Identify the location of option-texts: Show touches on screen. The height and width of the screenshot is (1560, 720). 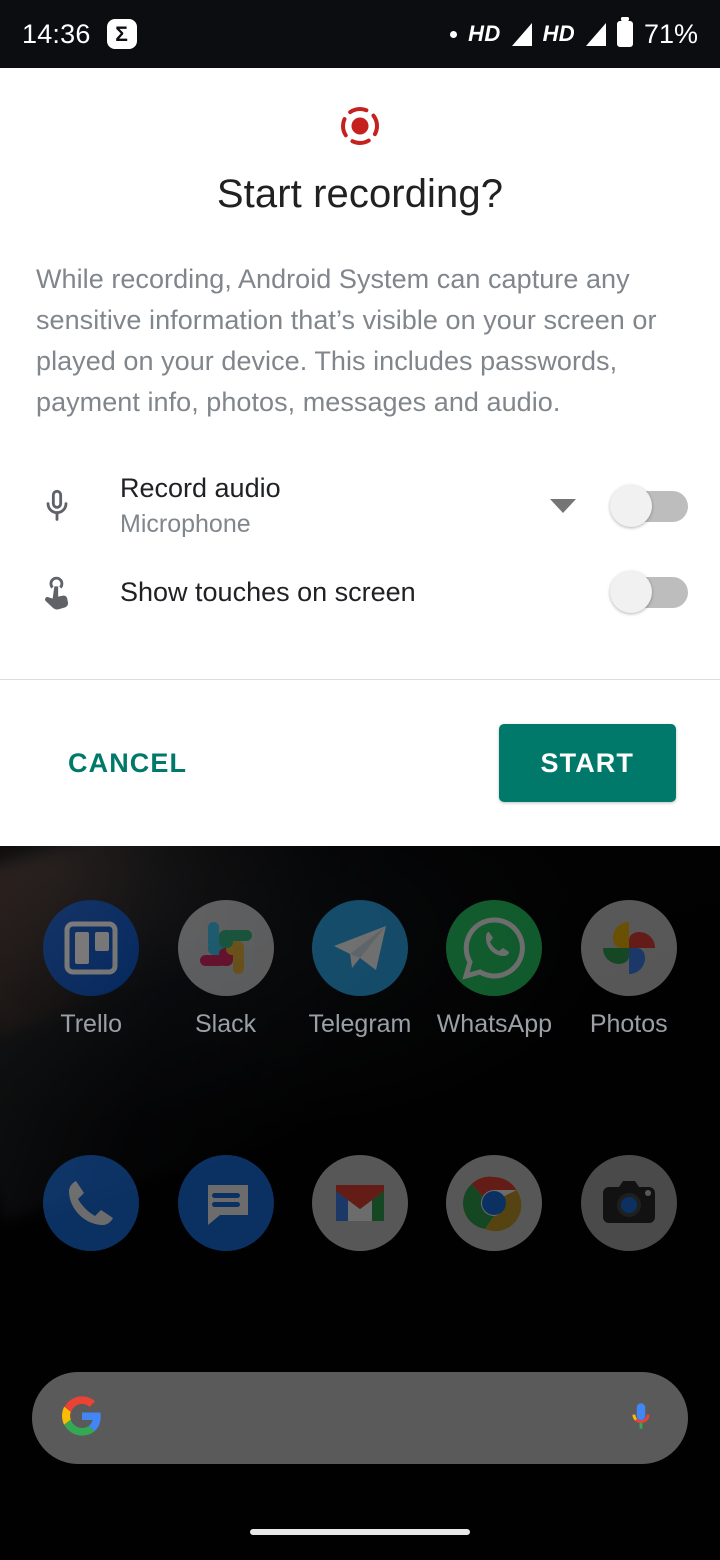
(365, 592).